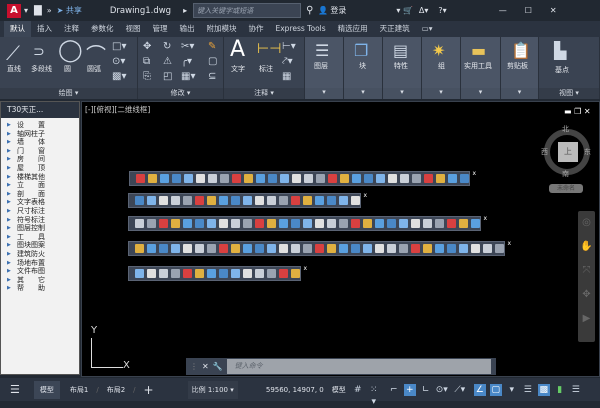 The width and height of the screenshot is (600, 408). I want to click on viewport-minimize-icon: ▬ ❐ ✕, so click(577, 111).